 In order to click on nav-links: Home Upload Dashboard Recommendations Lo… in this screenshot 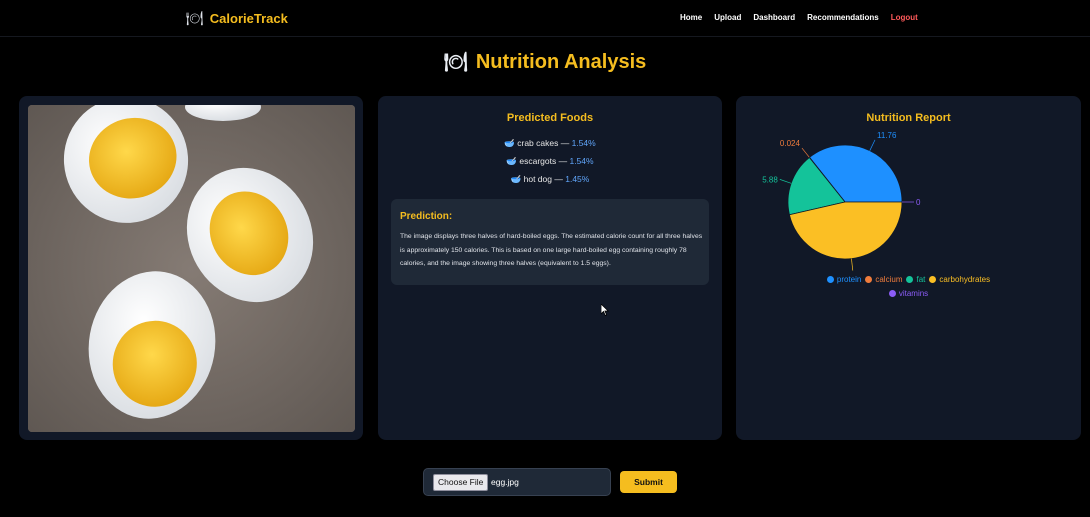, I will do `click(799, 17)`.